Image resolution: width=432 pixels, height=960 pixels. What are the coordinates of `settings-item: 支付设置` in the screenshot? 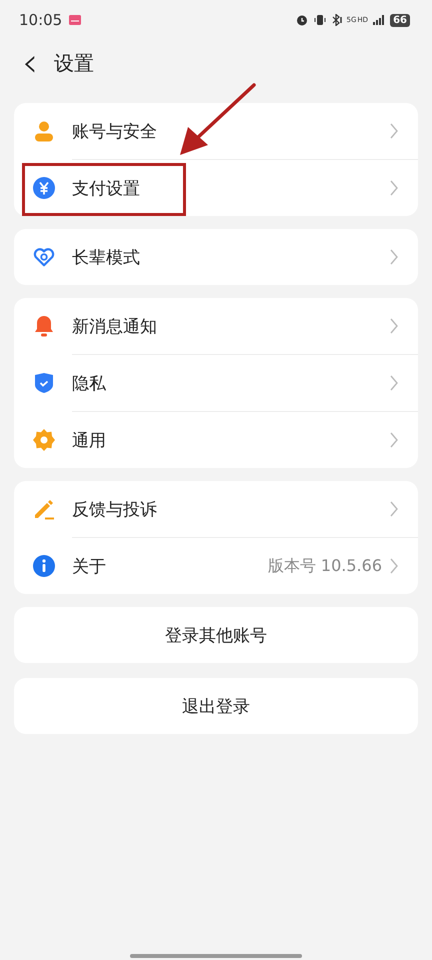 It's located at (216, 188).